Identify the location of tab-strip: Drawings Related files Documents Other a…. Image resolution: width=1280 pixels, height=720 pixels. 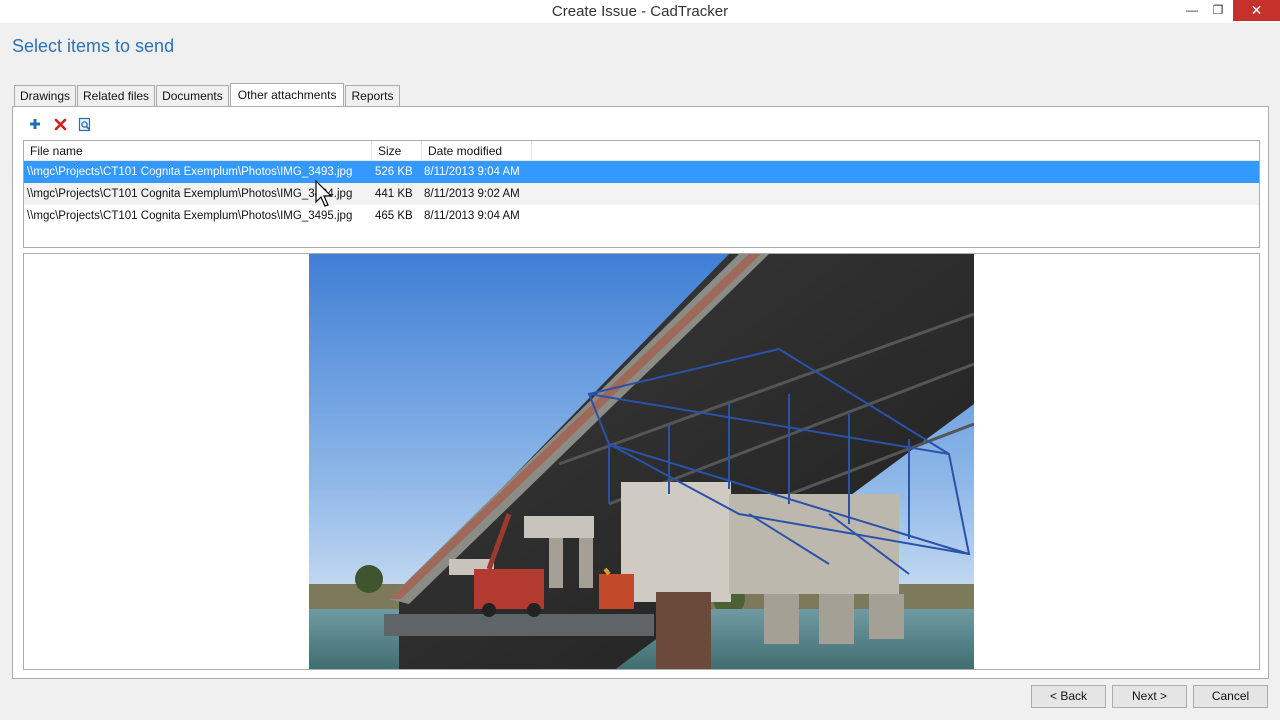
(207, 95).